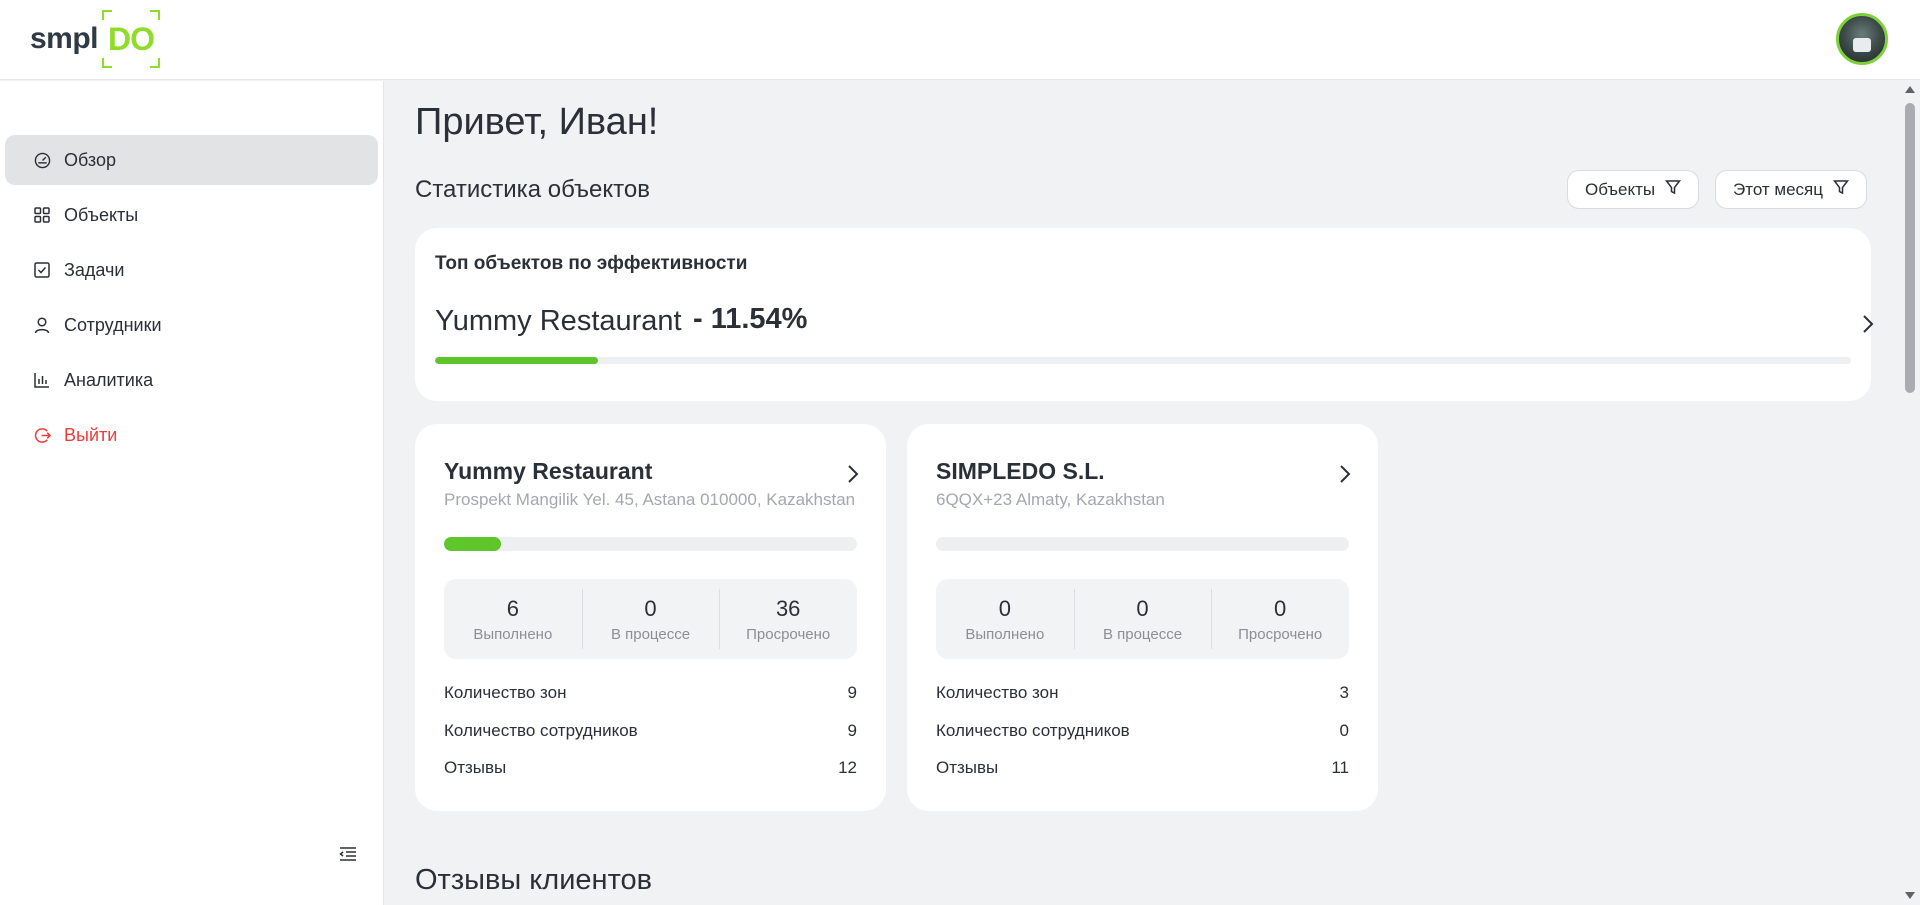 The image size is (1920, 905). What do you see at coordinates (1050, 499) in the screenshot?
I see `object-address: 6QQX+23 Almaty, Kazakhstan` at bounding box center [1050, 499].